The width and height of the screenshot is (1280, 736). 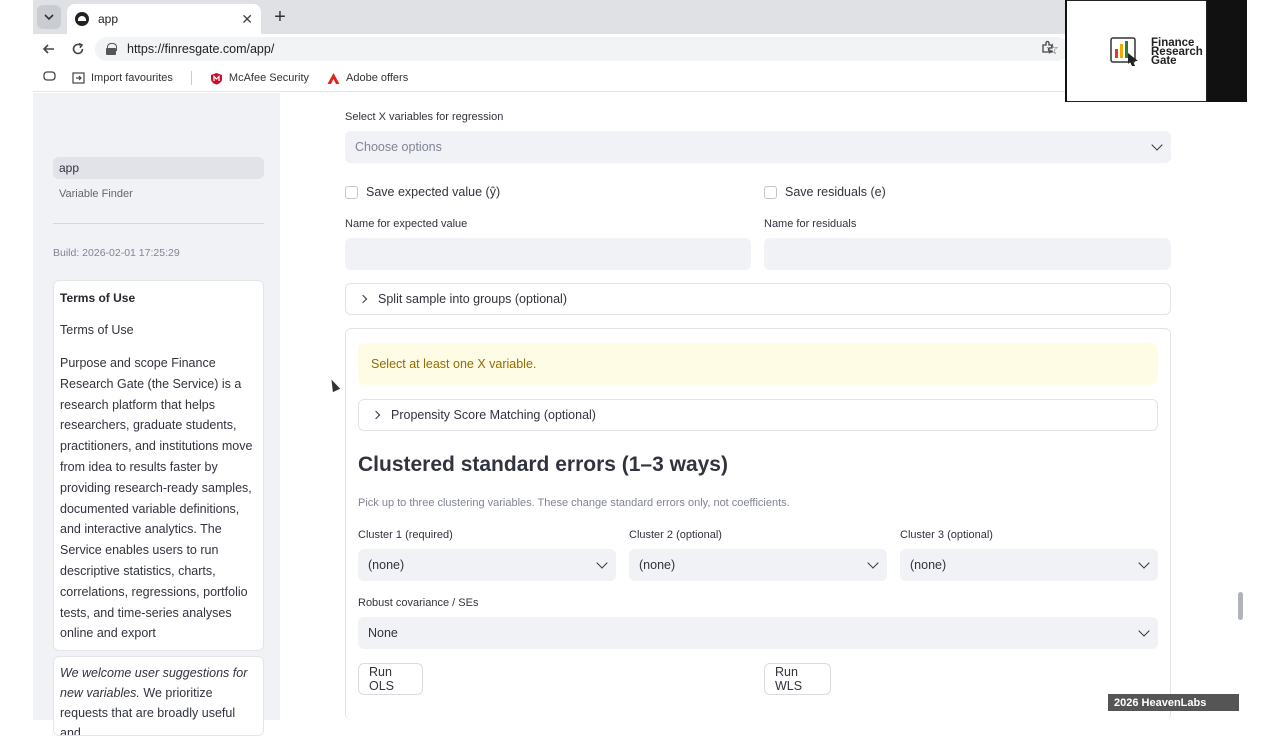 What do you see at coordinates (98, 298) in the screenshot?
I see `terms-title: Terms of Use` at bounding box center [98, 298].